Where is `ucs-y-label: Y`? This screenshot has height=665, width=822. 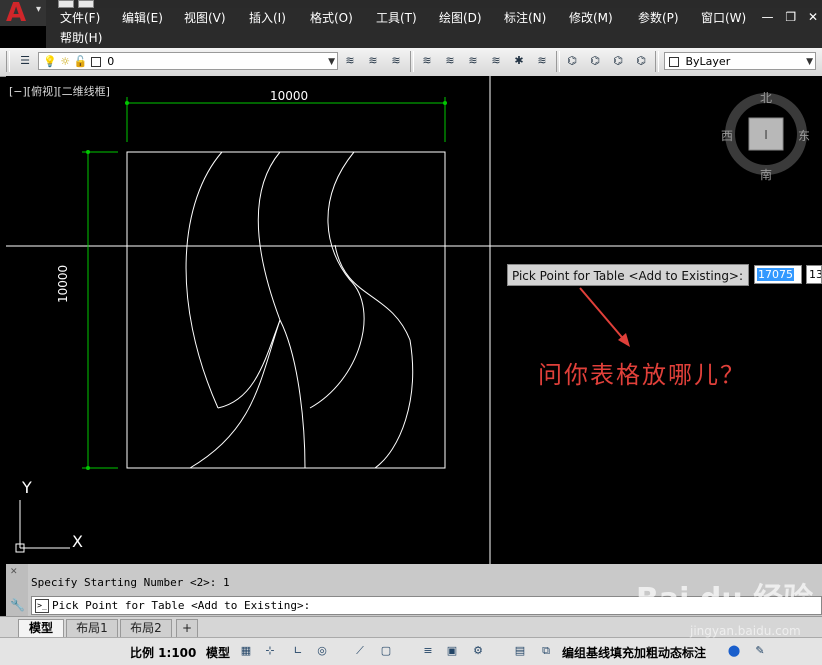 ucs-y-label: Y is located at coordinates (27, 487).